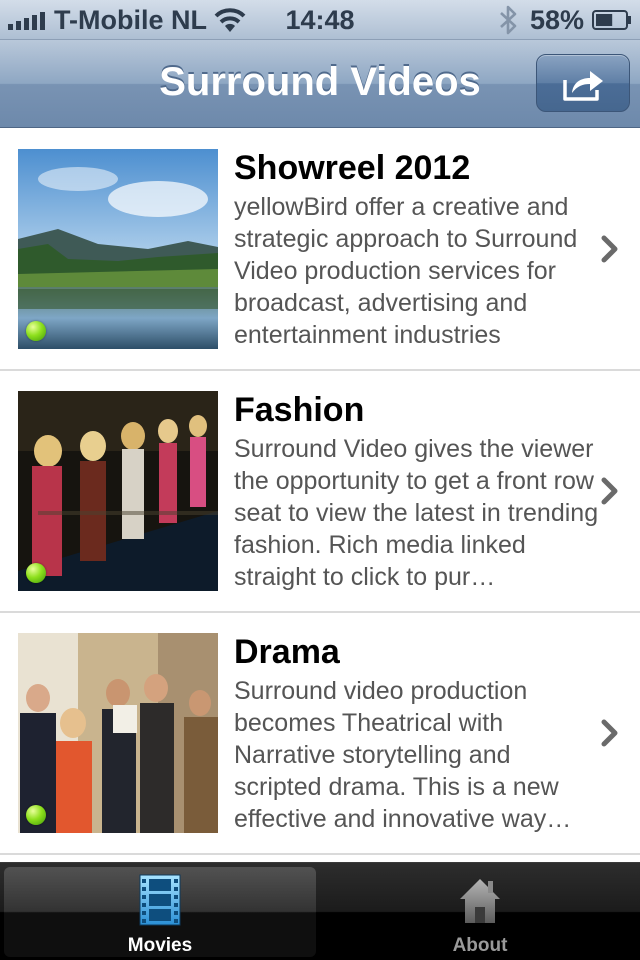 This screenshot has height=960, width=640. I want to click on clock-time: 14:48, so click(320, 20).